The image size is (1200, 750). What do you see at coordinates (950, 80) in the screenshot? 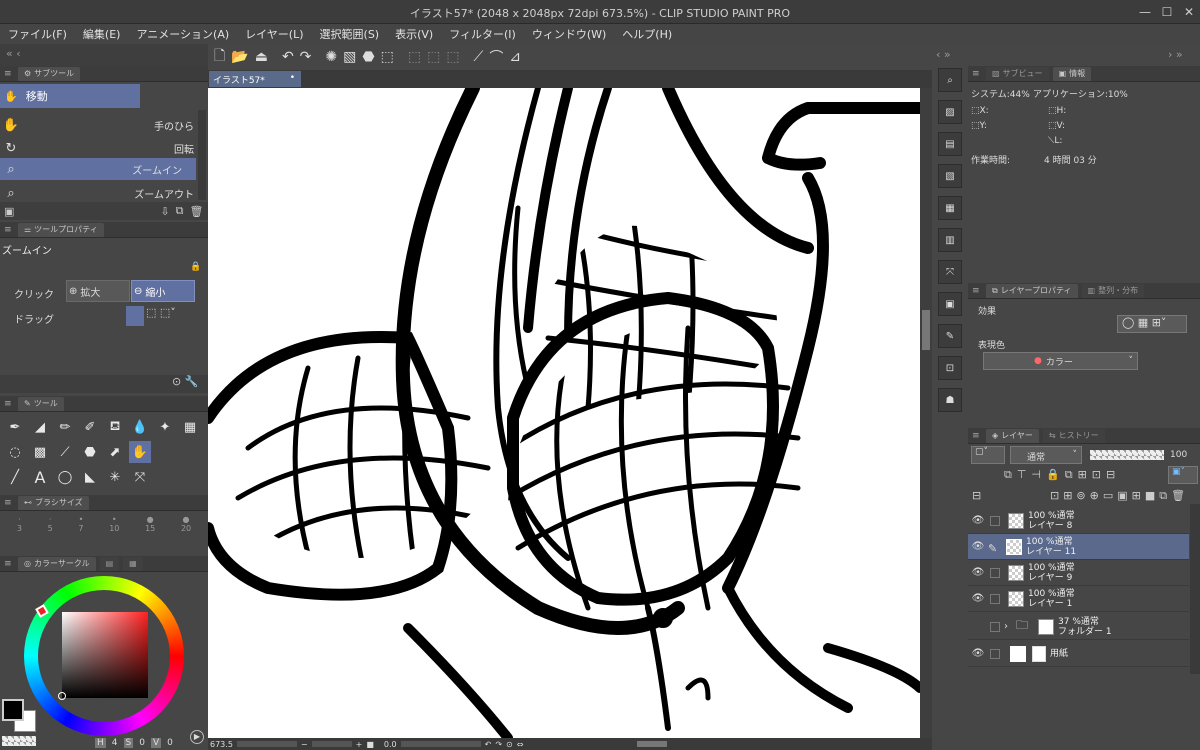
I see `navigator-icon: ⌕` at bounding box center [950, 80].